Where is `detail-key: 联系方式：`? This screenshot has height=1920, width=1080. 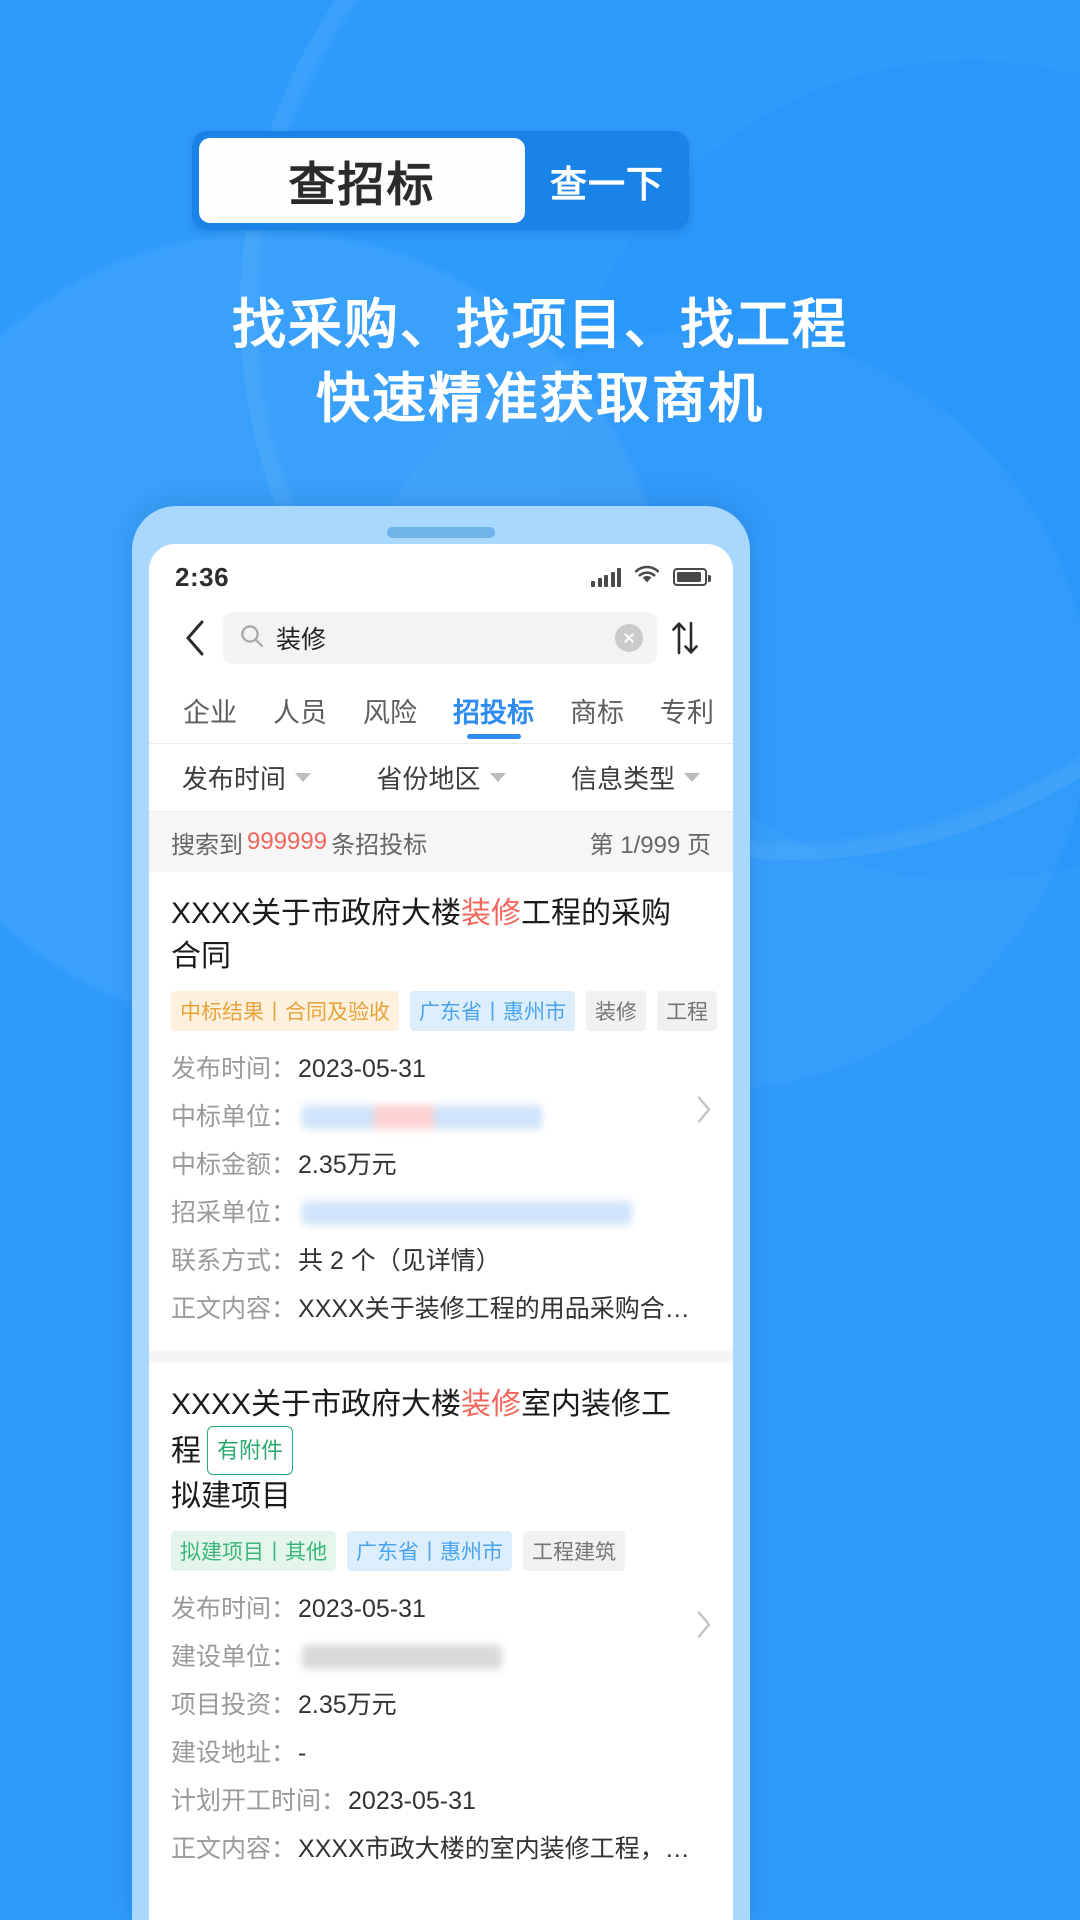
detail-key: 联系方式： is located at coordinates (234, 1261).